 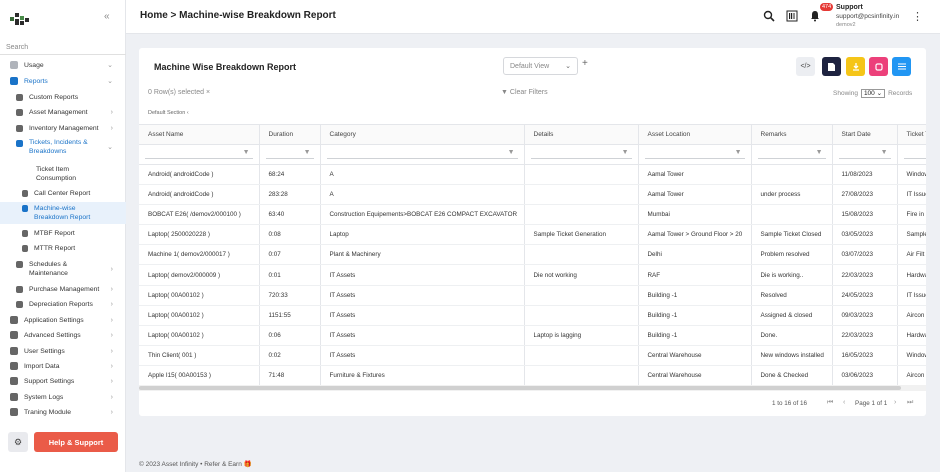 I want to click on sidebar-item-reports: Reports ⌄, so click(x=63, y=81).